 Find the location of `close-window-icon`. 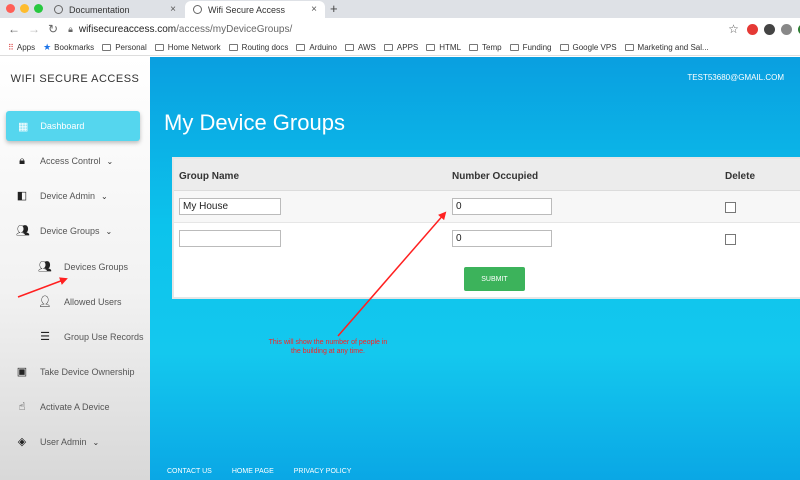

close-window-icon is located at coordinates (10, 8).